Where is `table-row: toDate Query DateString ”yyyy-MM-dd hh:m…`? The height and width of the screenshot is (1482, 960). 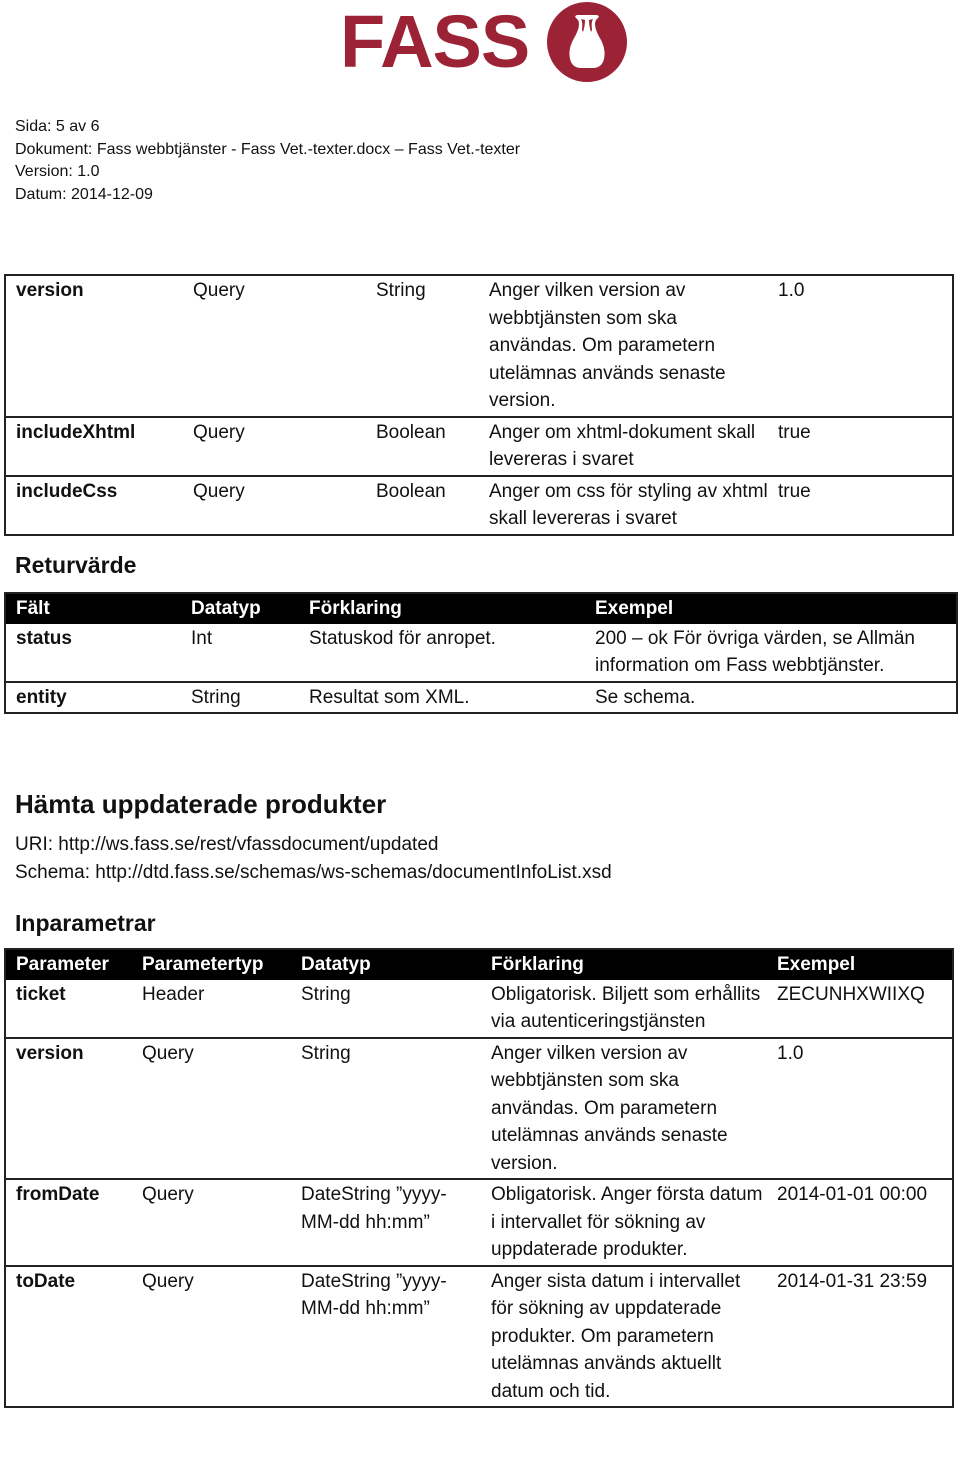
table-row: toDate Query DateString ”yyyy-MM-dd hh:m… is located at coordinates (479, 1336).